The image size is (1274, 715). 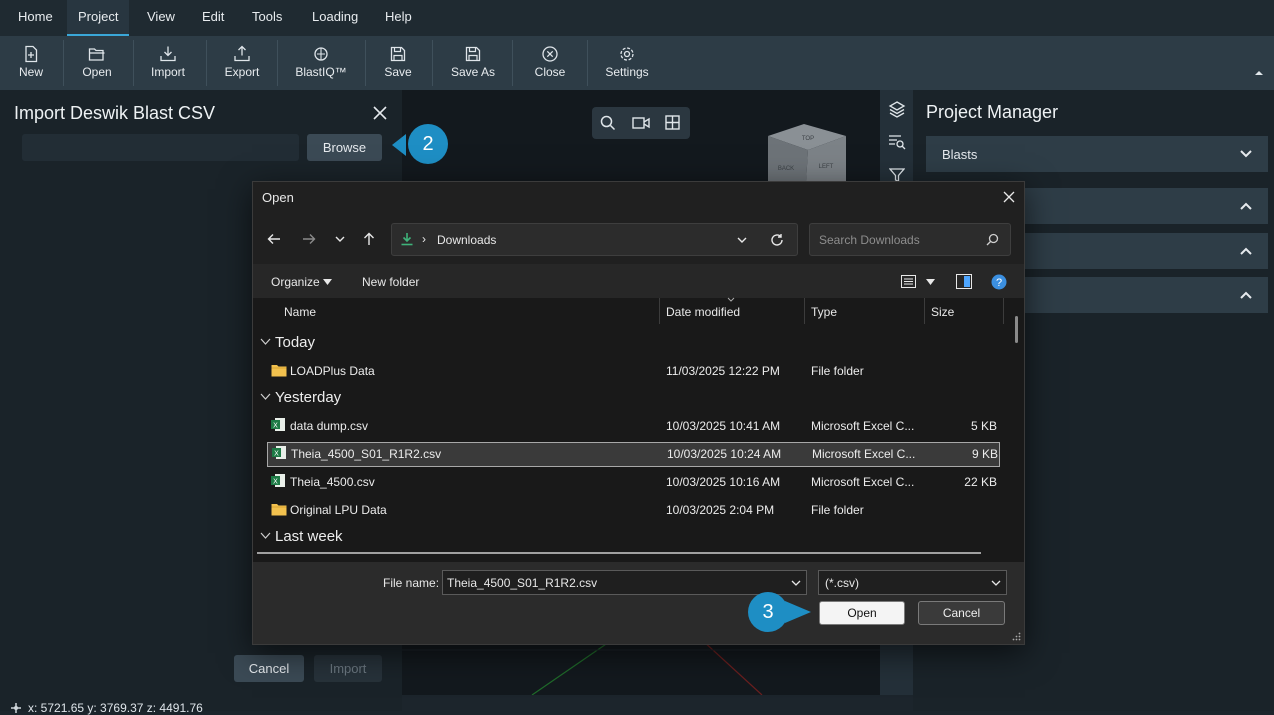 What do you see at coordinates (369, 239) in the screenshot?
I see `up-arrow-icon` at bounding box center [369, 239].